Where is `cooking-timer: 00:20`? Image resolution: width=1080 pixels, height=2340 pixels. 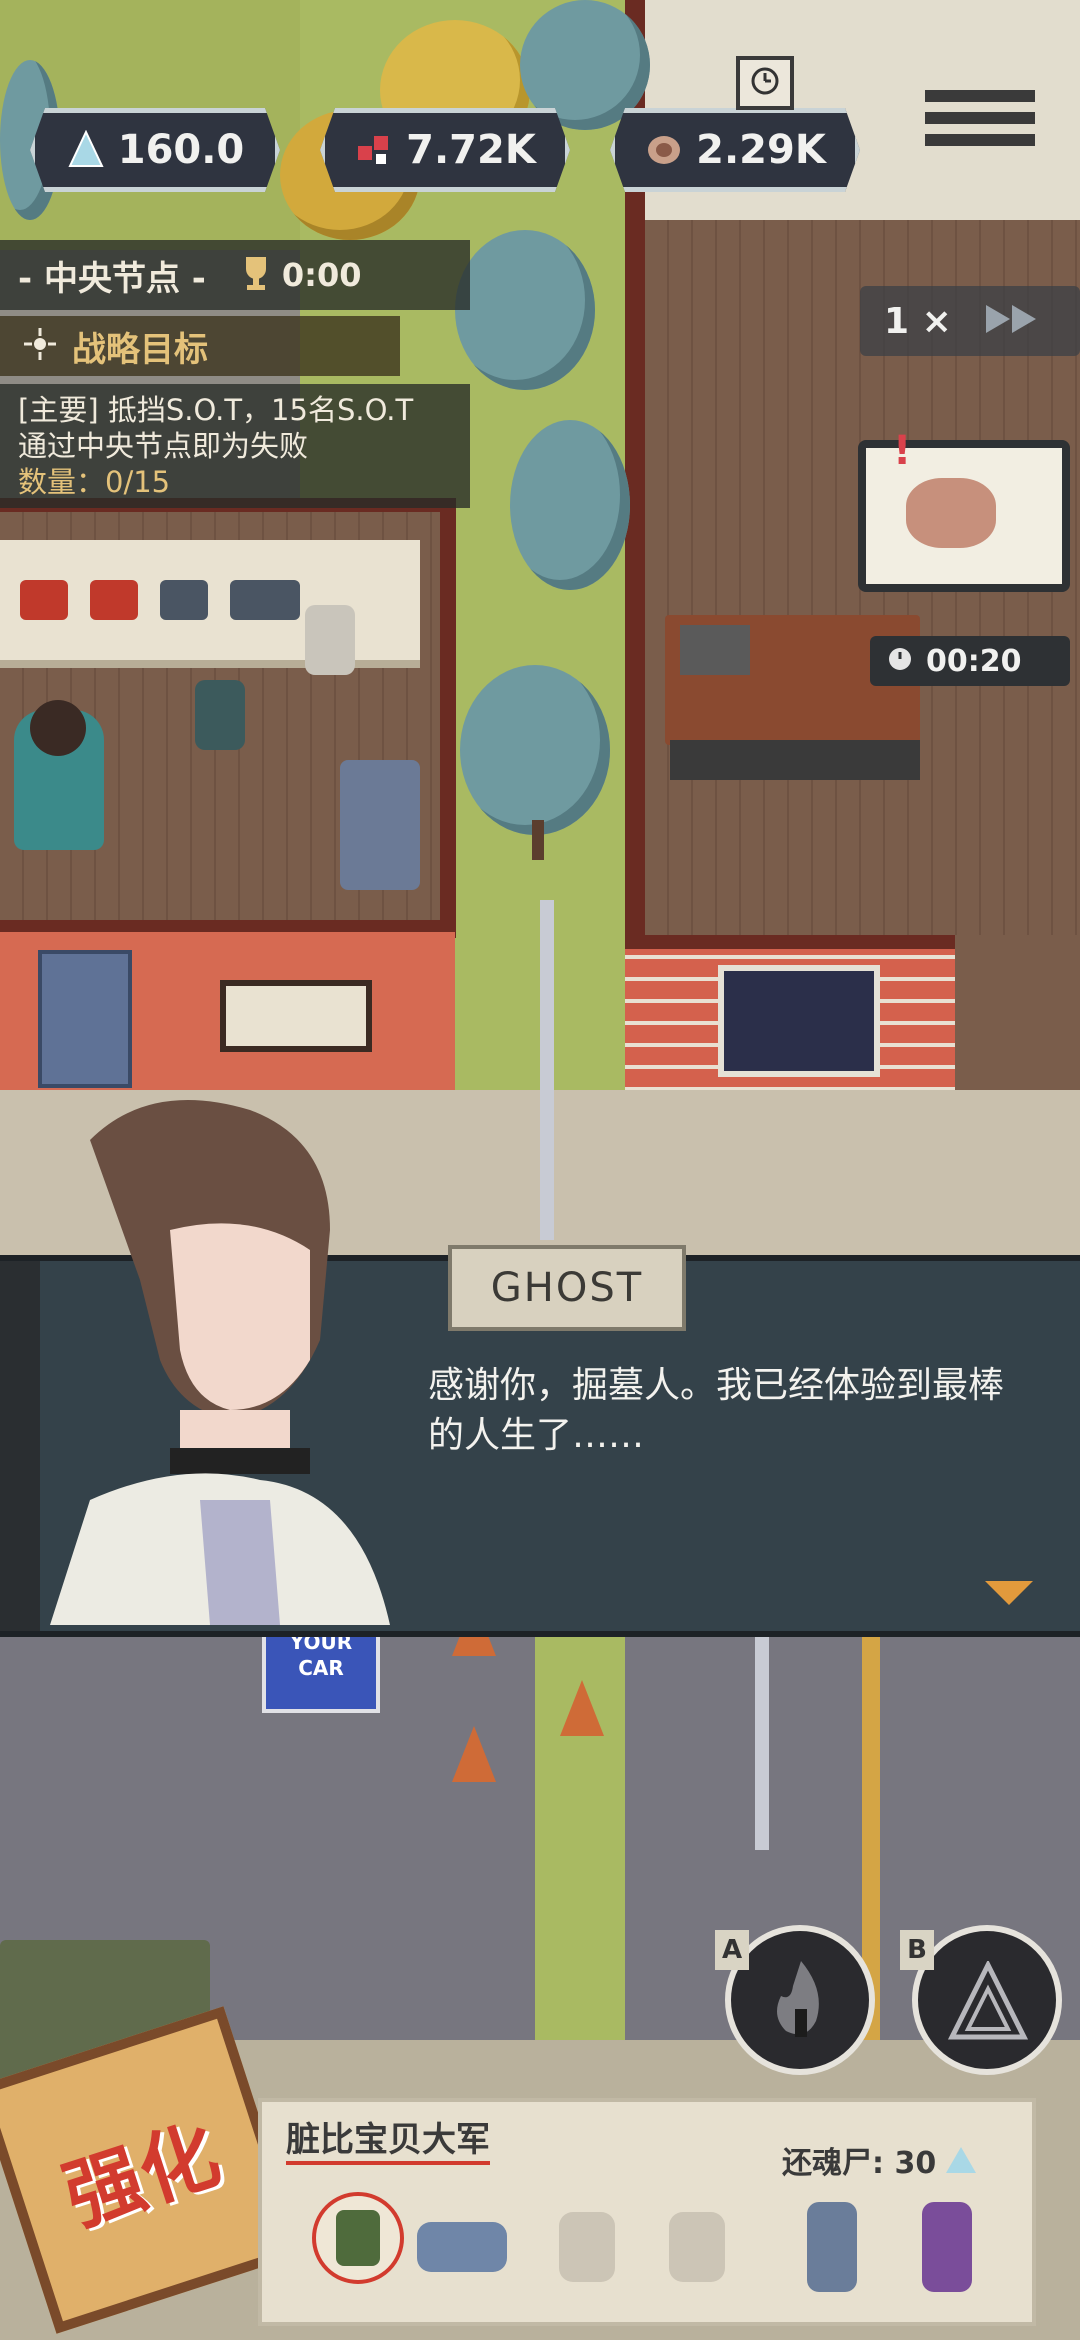
cooking-timer: 00:20 is located at coordinates (970, 661).